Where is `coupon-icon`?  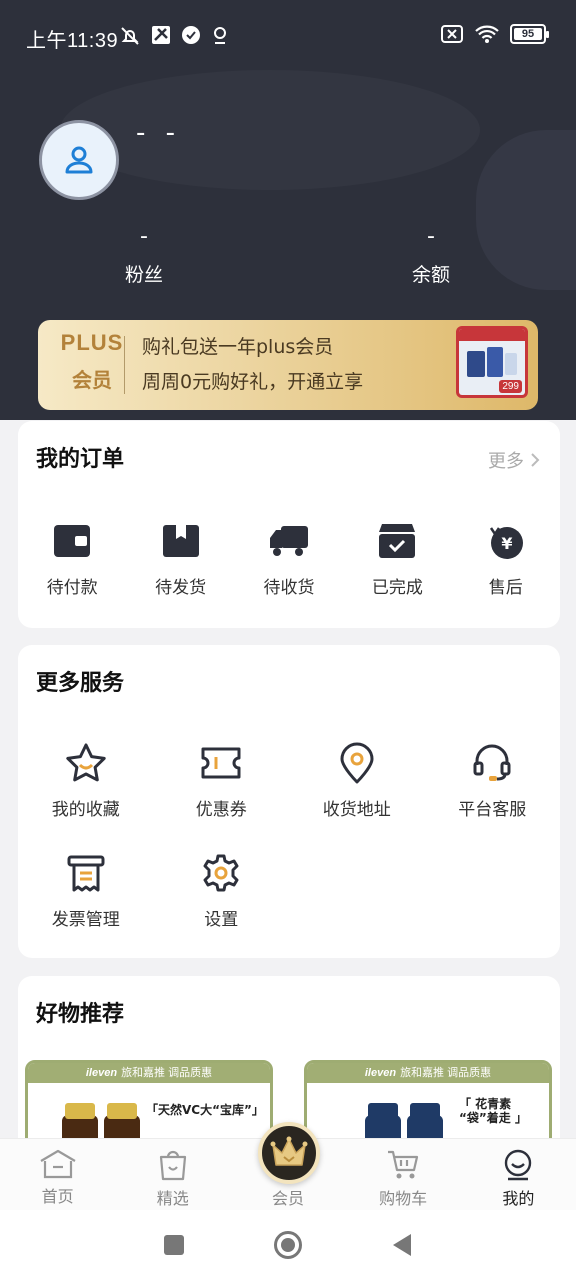
coupon-icon is located at coordinates (221, 763).